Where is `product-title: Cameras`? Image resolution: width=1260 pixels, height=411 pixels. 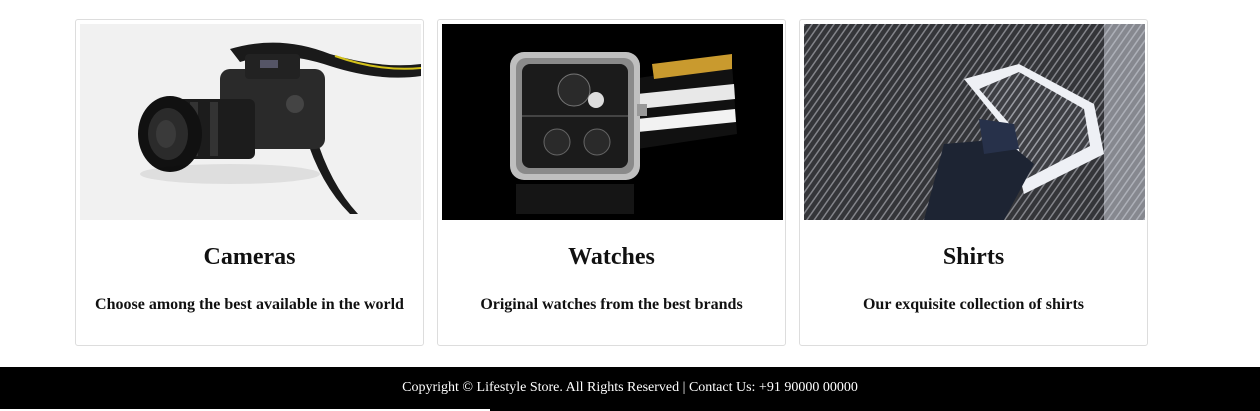 product-title: Cameras is located at coordinates (249, 257).